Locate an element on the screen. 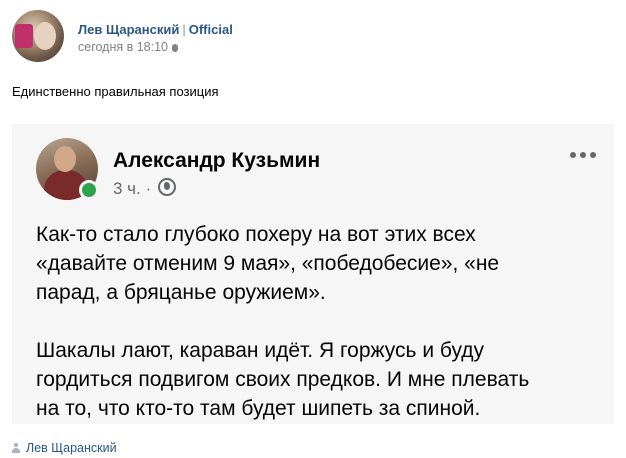 This screenshot has width=626, height=458. official-label: Official is located at coordinates (211, 29).